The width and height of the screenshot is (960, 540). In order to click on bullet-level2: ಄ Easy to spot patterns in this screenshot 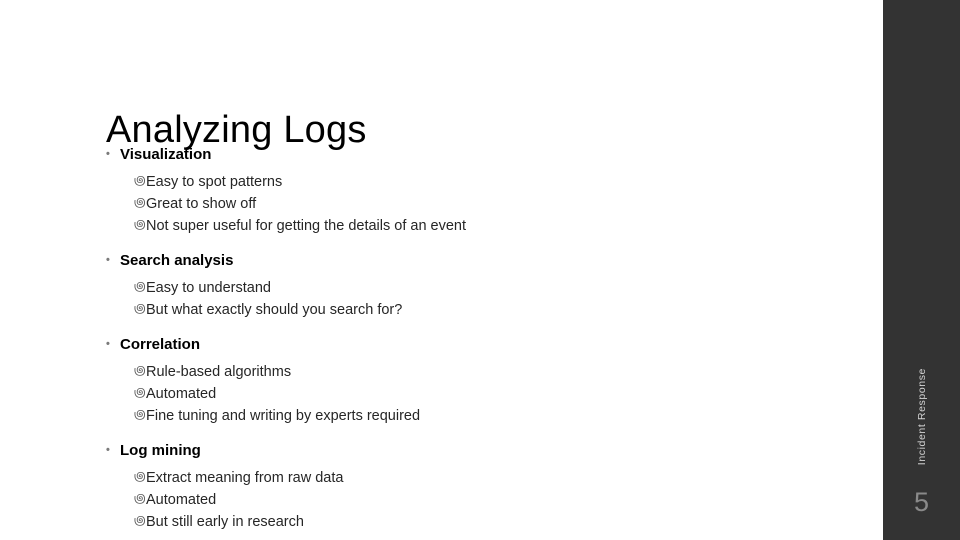, I will do `click(454, 182)`.